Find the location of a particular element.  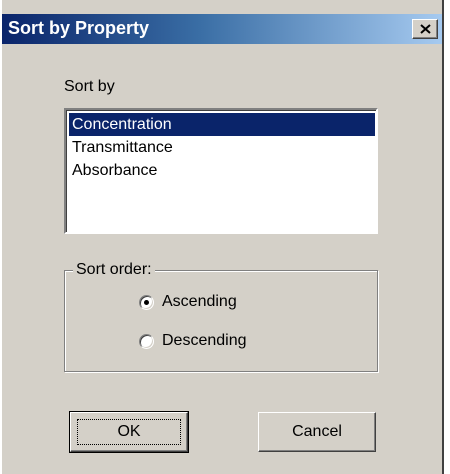

cancel-button: Cancel is located at coordinates (317, 432).